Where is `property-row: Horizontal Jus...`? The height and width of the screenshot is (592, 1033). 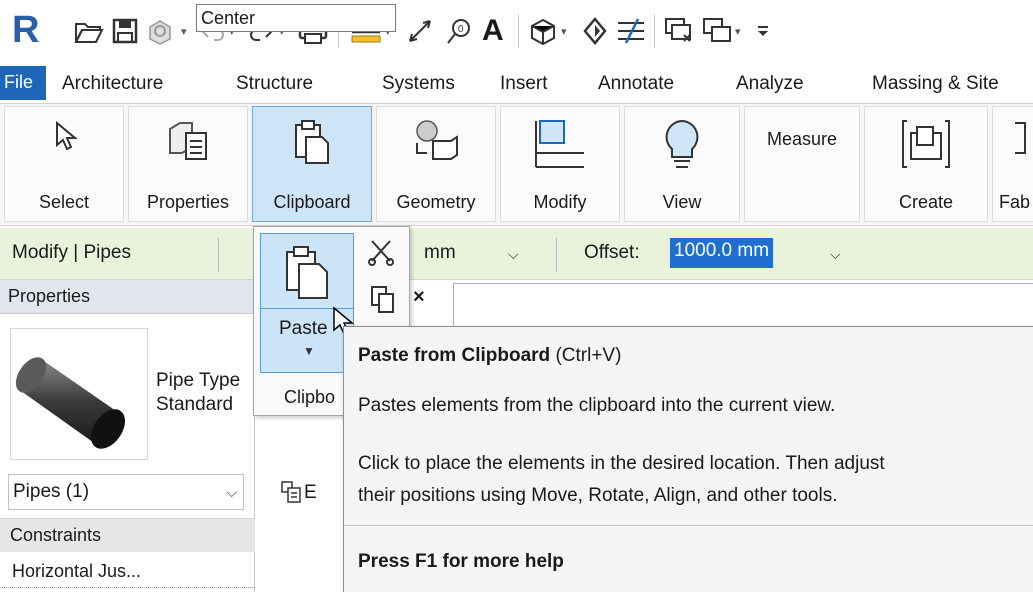 property-row: Horizontal Jus... is located at coordinates (127, 570).